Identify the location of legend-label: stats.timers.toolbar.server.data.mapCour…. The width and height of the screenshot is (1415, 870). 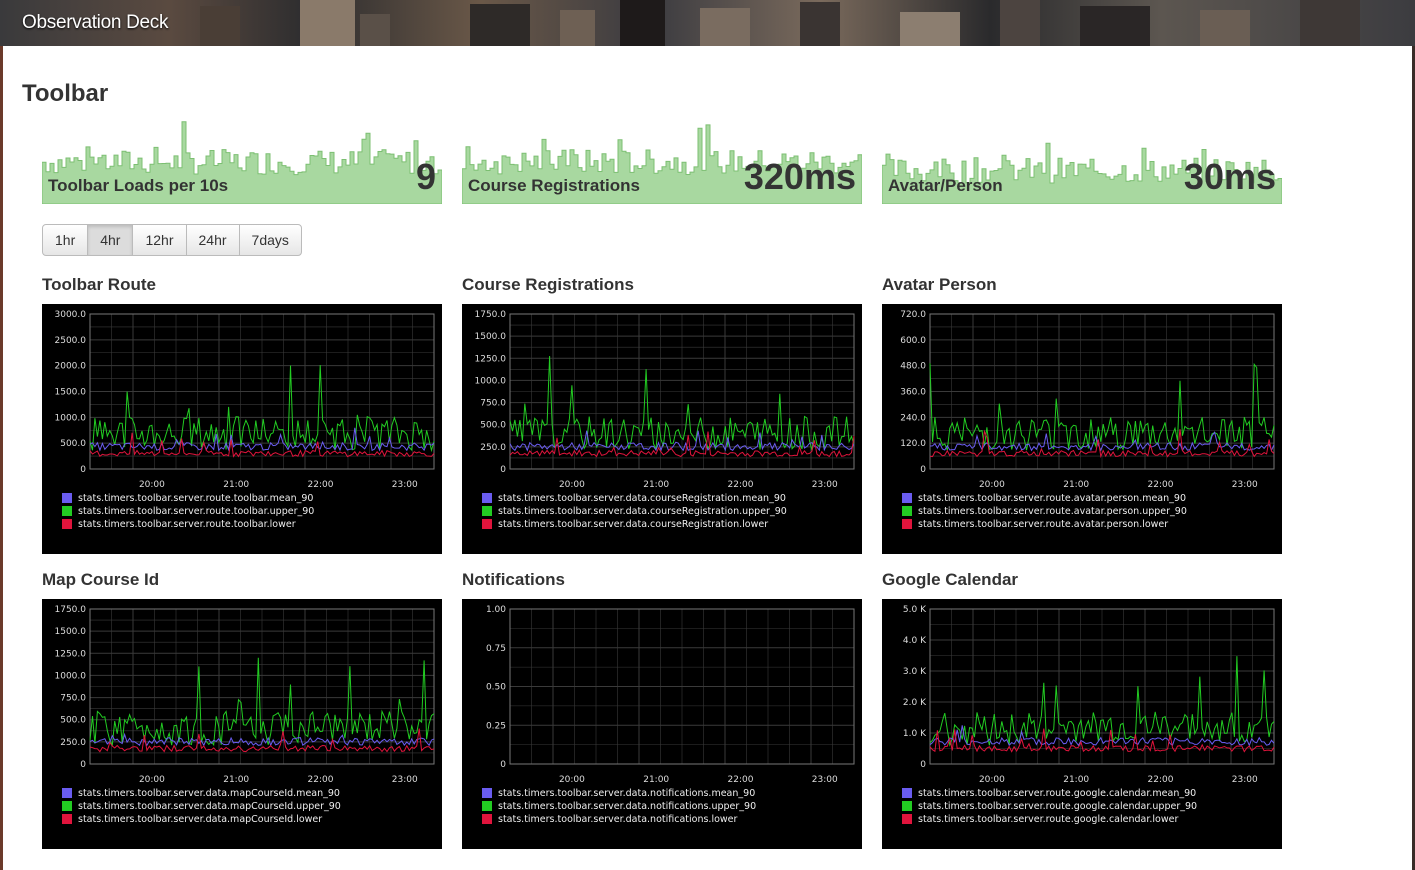
(209, 806).